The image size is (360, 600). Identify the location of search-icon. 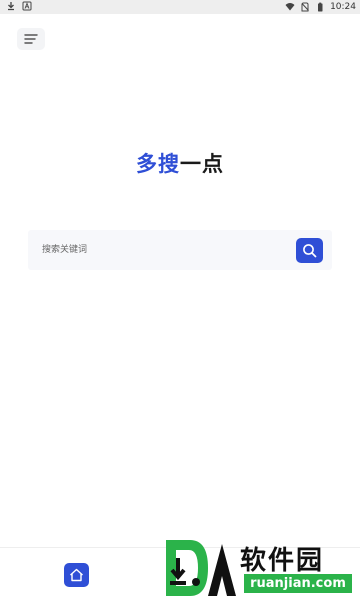
(310, 251).